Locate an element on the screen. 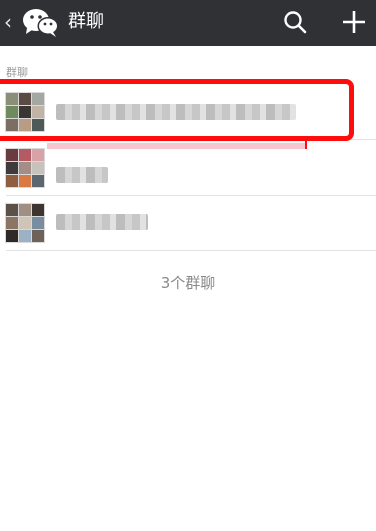 Image resolution: width=376 pixels, height=531 pixels. search-icon is located at coordinates (295, 22).